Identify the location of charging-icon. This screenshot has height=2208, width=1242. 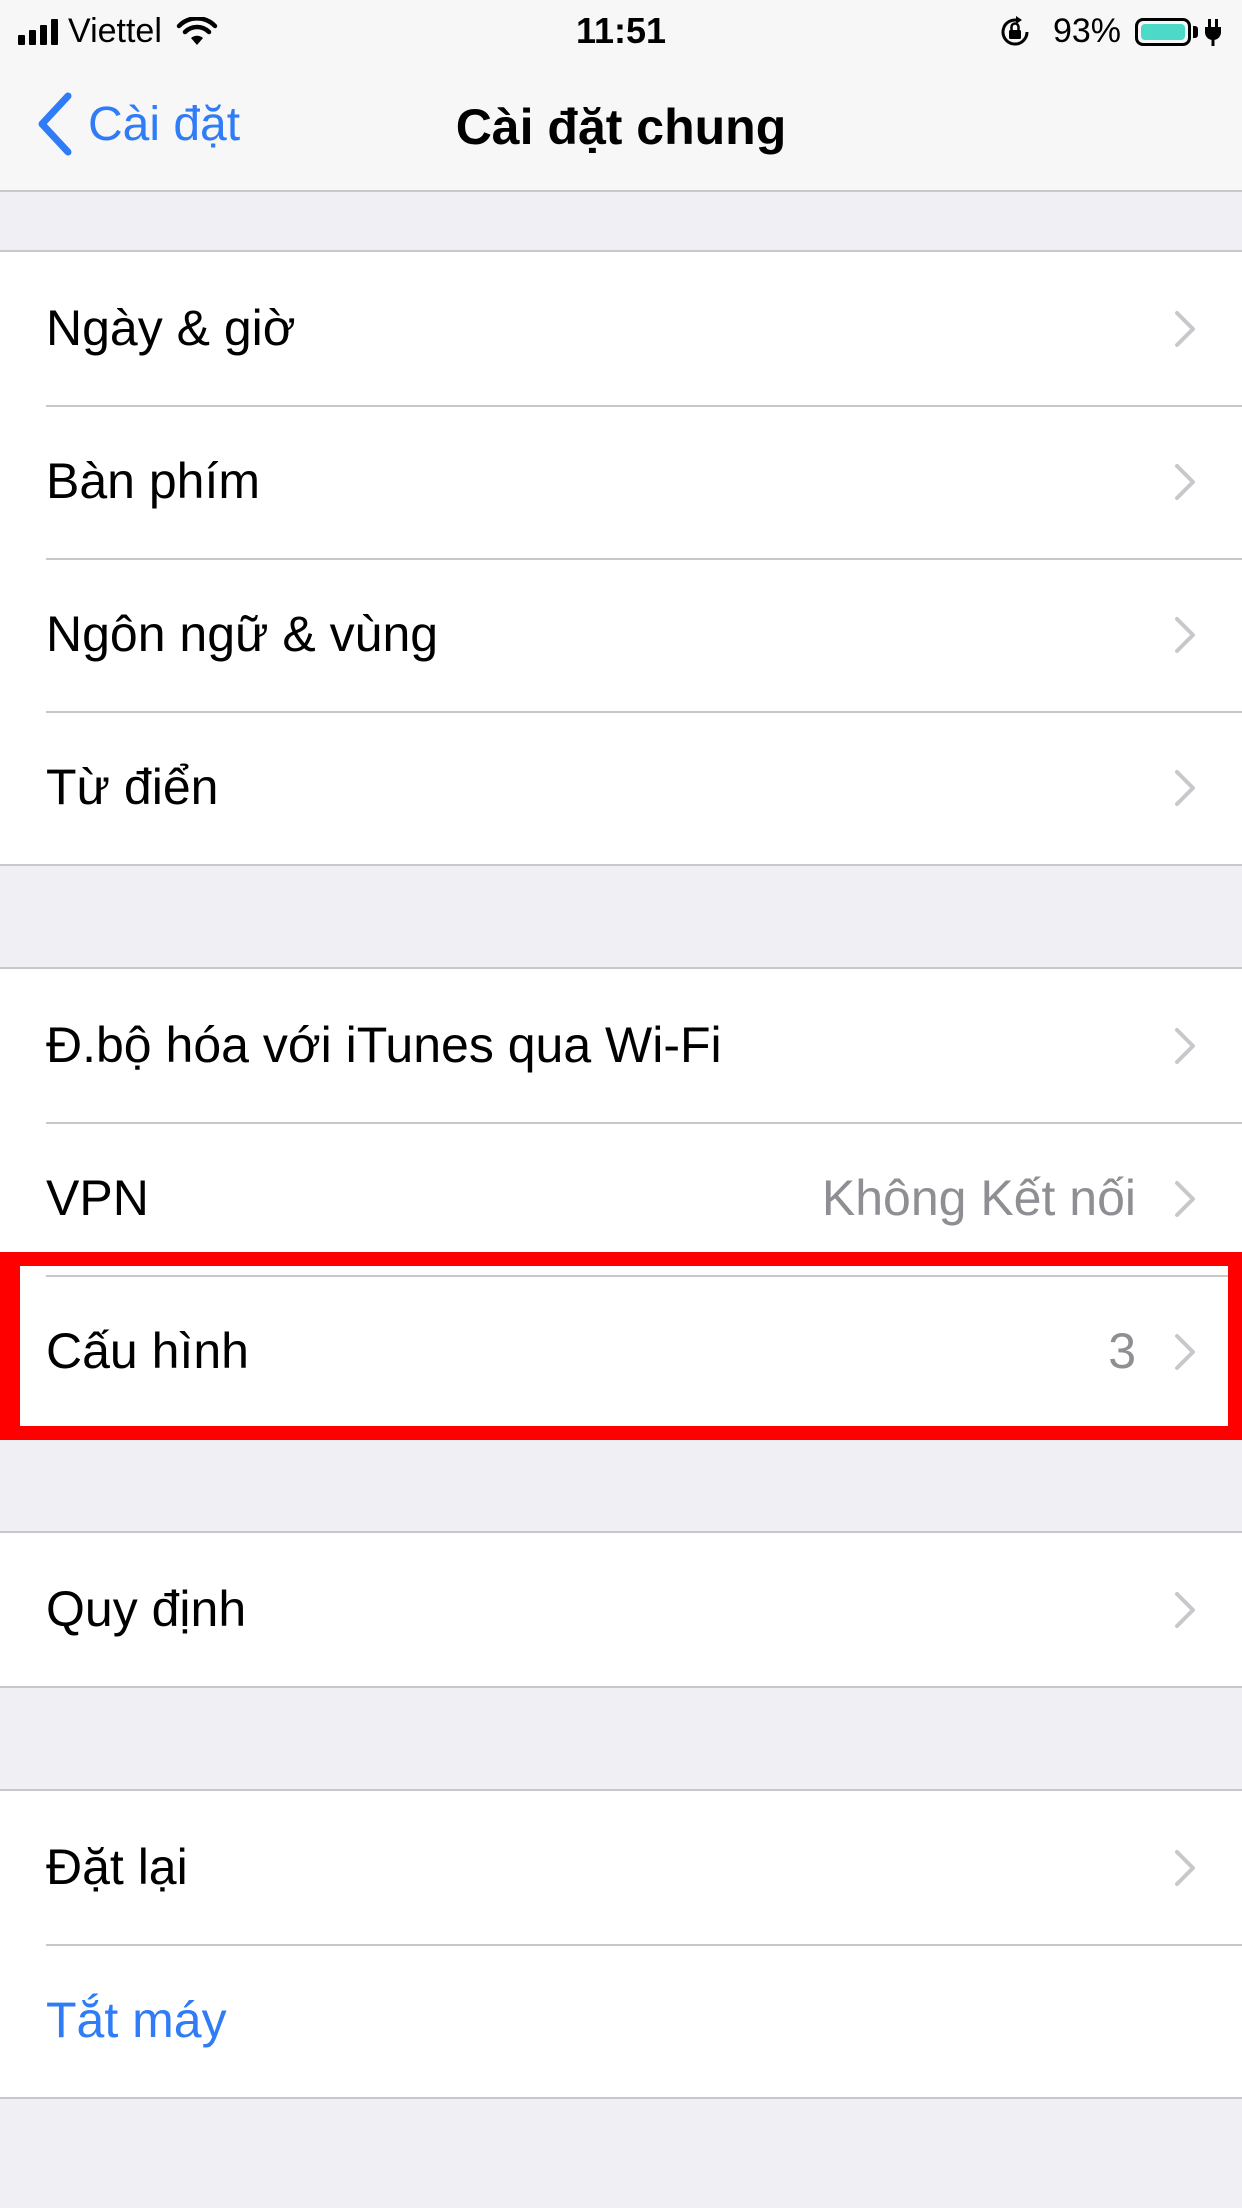
(1213, 32).